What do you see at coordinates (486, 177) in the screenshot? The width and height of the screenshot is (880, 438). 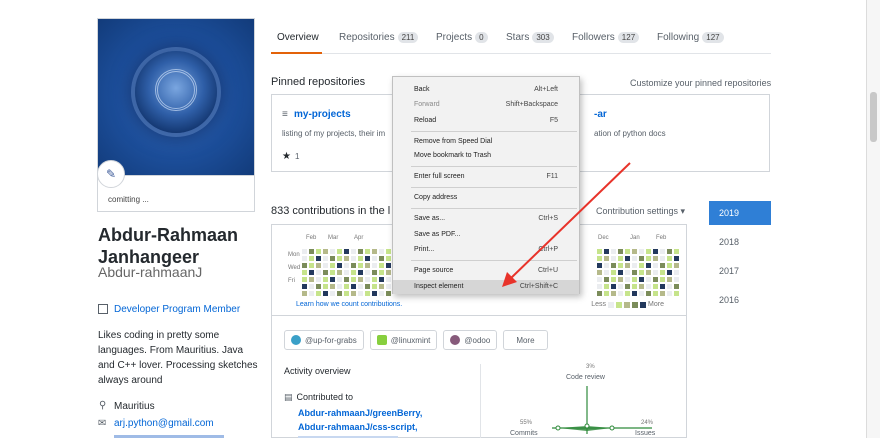 I see `menu-item-full-screen: Enter full screen F11` at bounding box center [486, 177].